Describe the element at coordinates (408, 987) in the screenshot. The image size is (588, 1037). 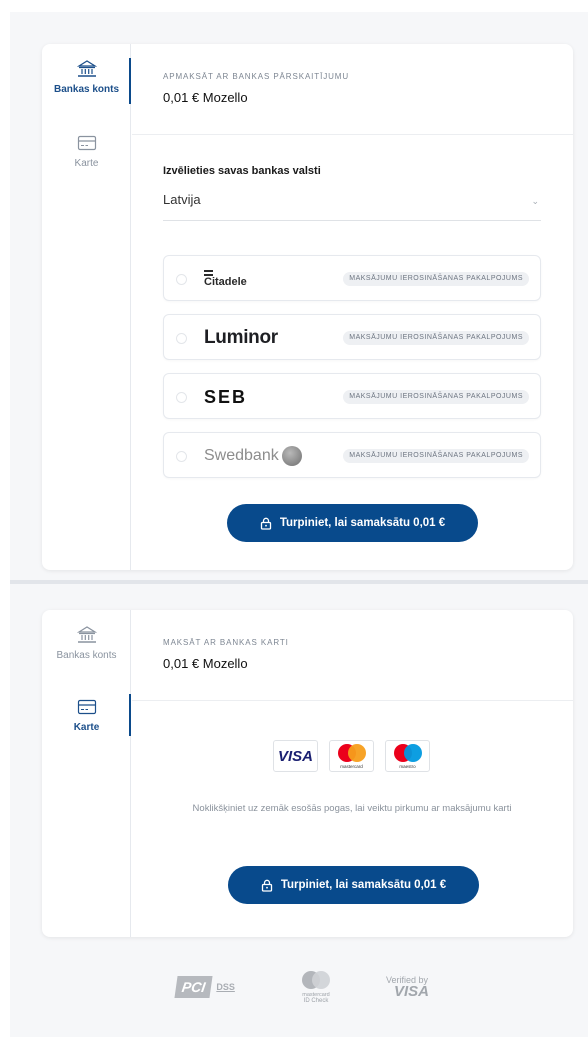
I see `verified-by-visa-badge: Verified by VISA` at that location.